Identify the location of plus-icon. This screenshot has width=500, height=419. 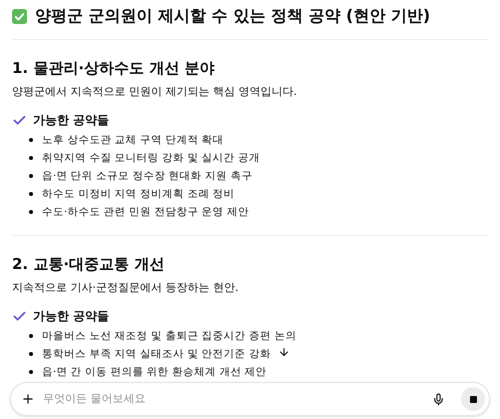
(28, 399).